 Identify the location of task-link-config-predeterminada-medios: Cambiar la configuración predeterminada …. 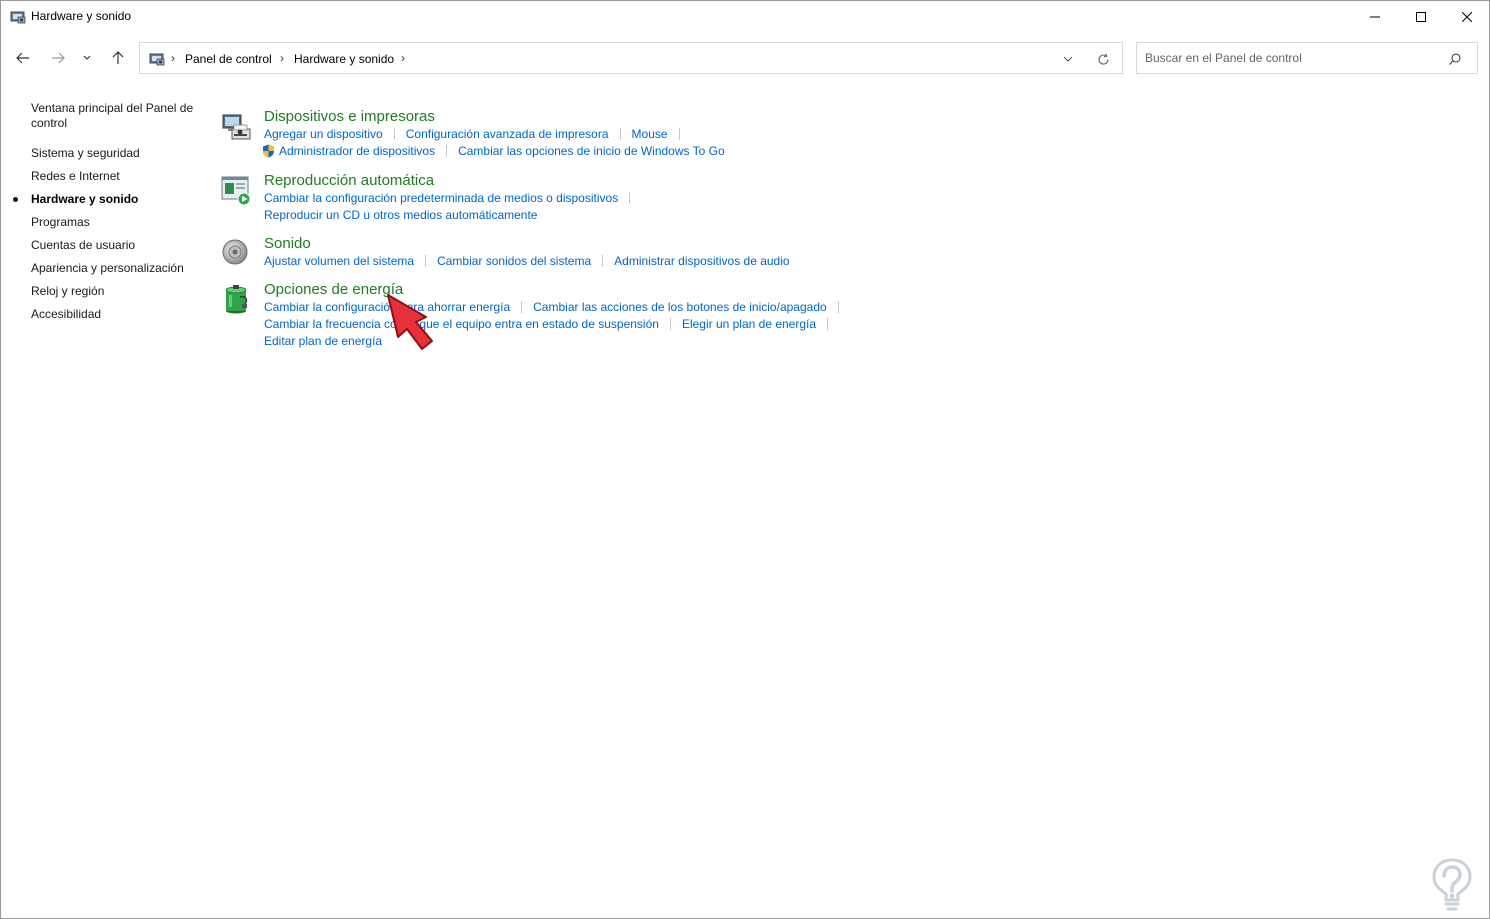
(441, 198).